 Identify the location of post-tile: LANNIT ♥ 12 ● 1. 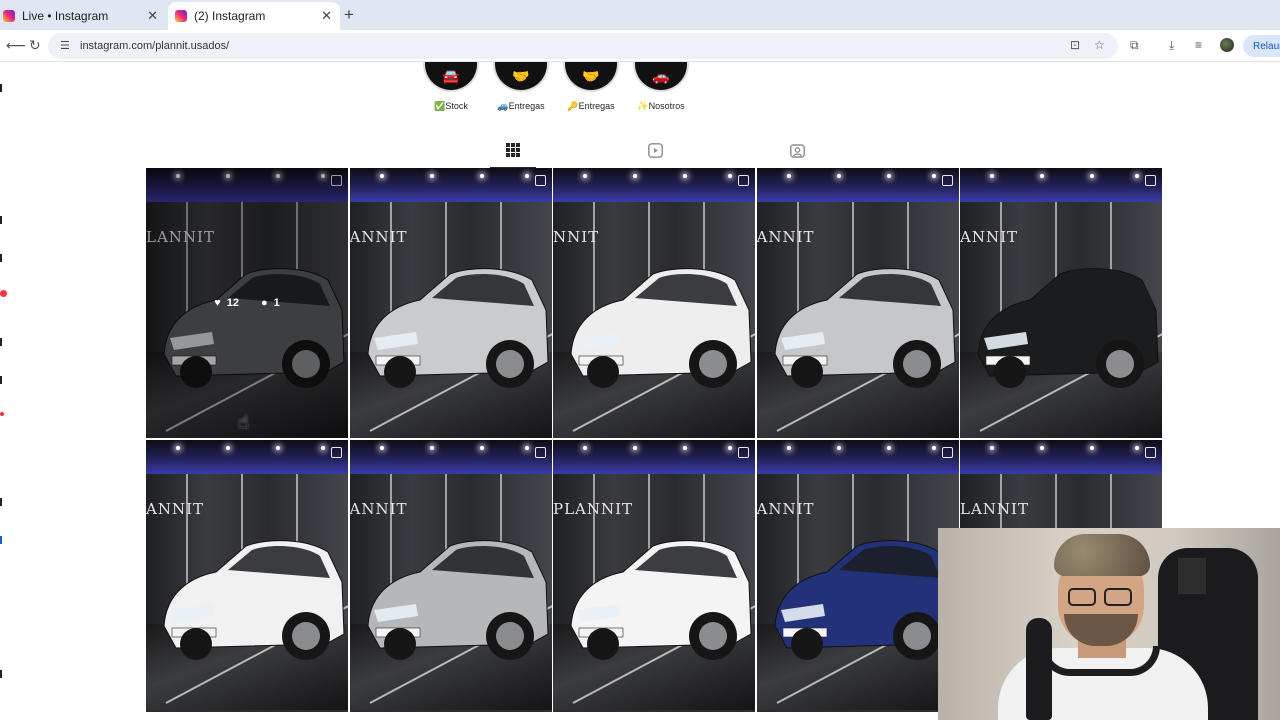
(247, 303).